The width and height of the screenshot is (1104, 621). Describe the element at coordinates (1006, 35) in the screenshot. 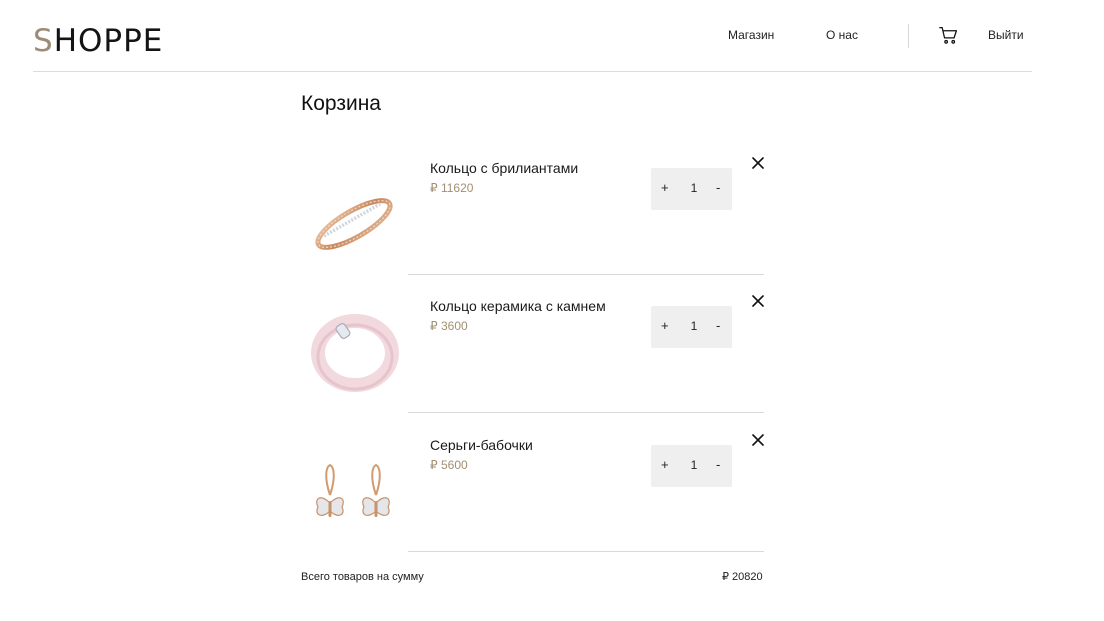

I see `nav-logout-link: Выйти` at that location.